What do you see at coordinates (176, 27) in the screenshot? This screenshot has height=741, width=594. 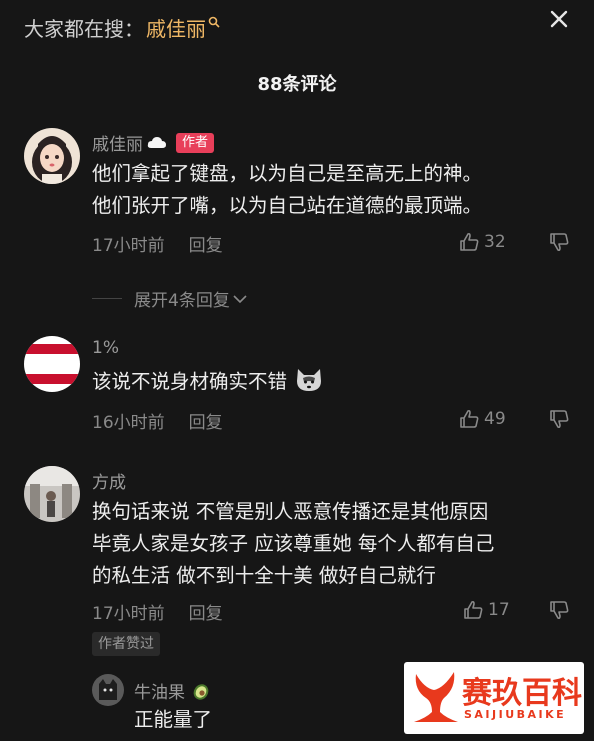 I see `search-term-link: 戚佳丽` at bounding box center [176, 27].